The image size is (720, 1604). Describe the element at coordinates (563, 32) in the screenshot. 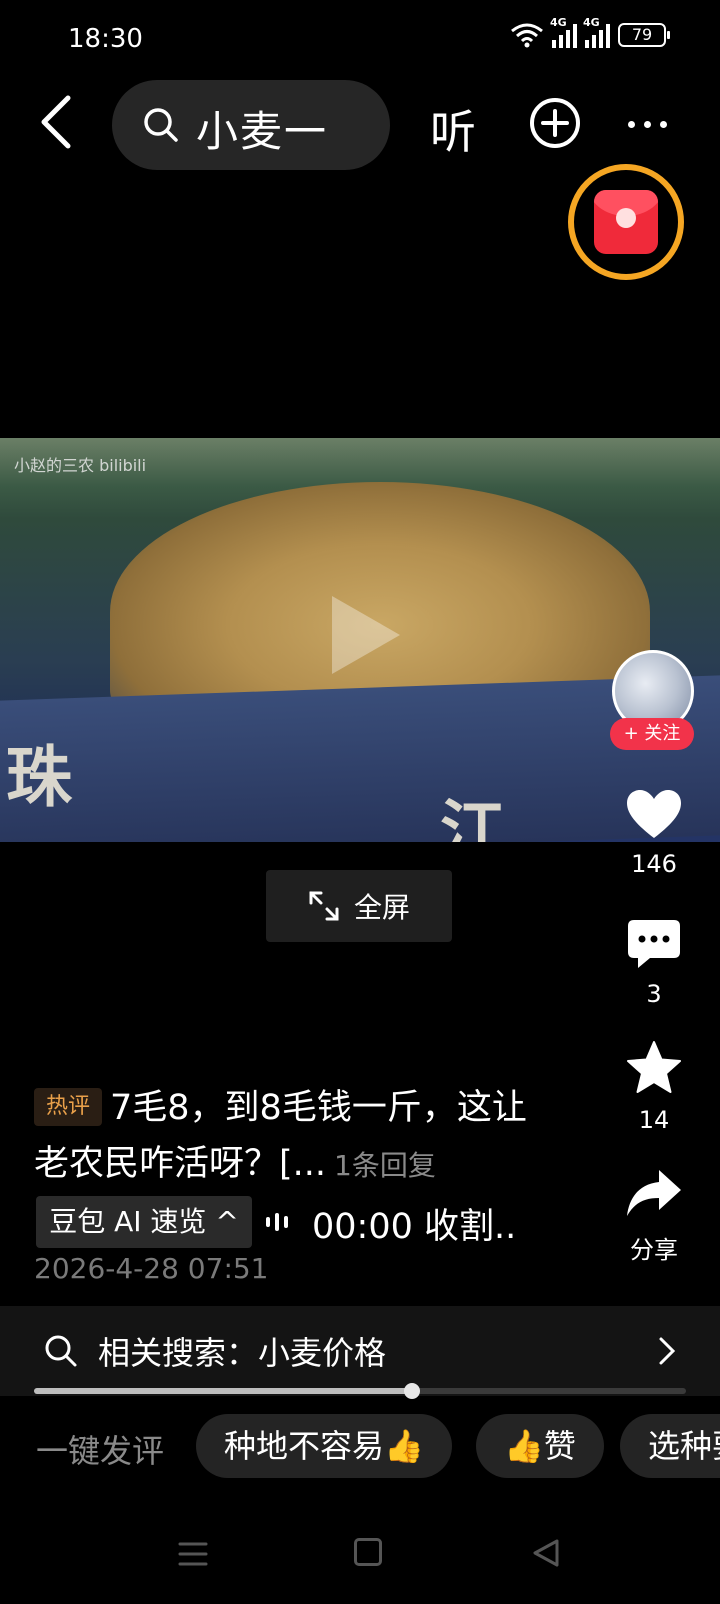

I see `cellular-signal-icon: 4G` at that location.